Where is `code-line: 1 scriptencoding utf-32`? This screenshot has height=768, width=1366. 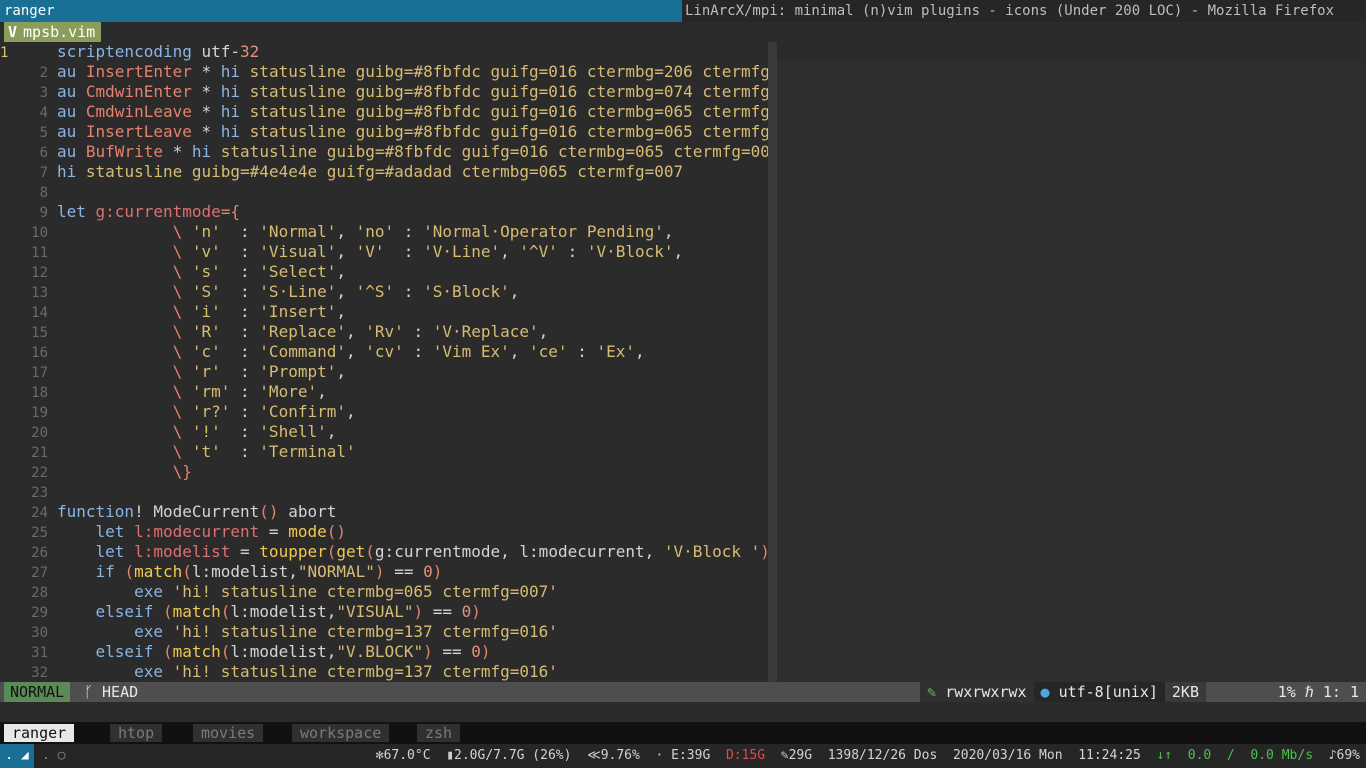
code-line: 1 scriptencoding utf-32 is located at coordinates (385, 52).